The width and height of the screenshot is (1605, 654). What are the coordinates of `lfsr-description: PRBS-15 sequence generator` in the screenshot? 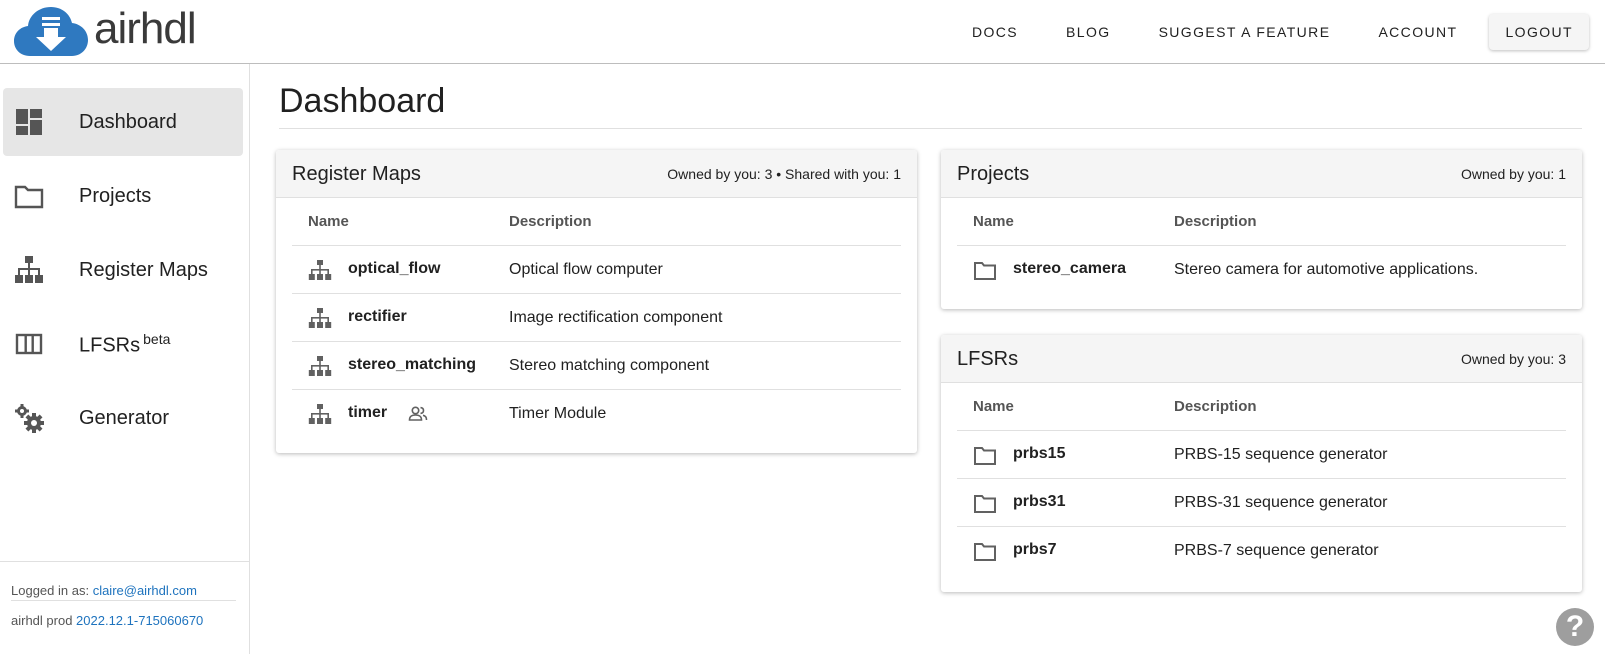 It's located at (1281, 454).